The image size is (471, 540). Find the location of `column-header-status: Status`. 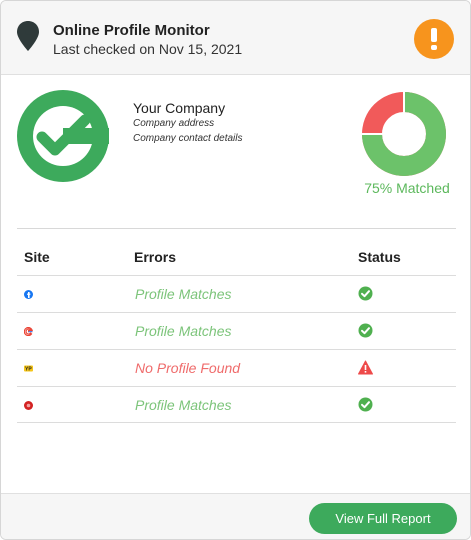

column-header-status: Status is located at coordinates (379, 257).